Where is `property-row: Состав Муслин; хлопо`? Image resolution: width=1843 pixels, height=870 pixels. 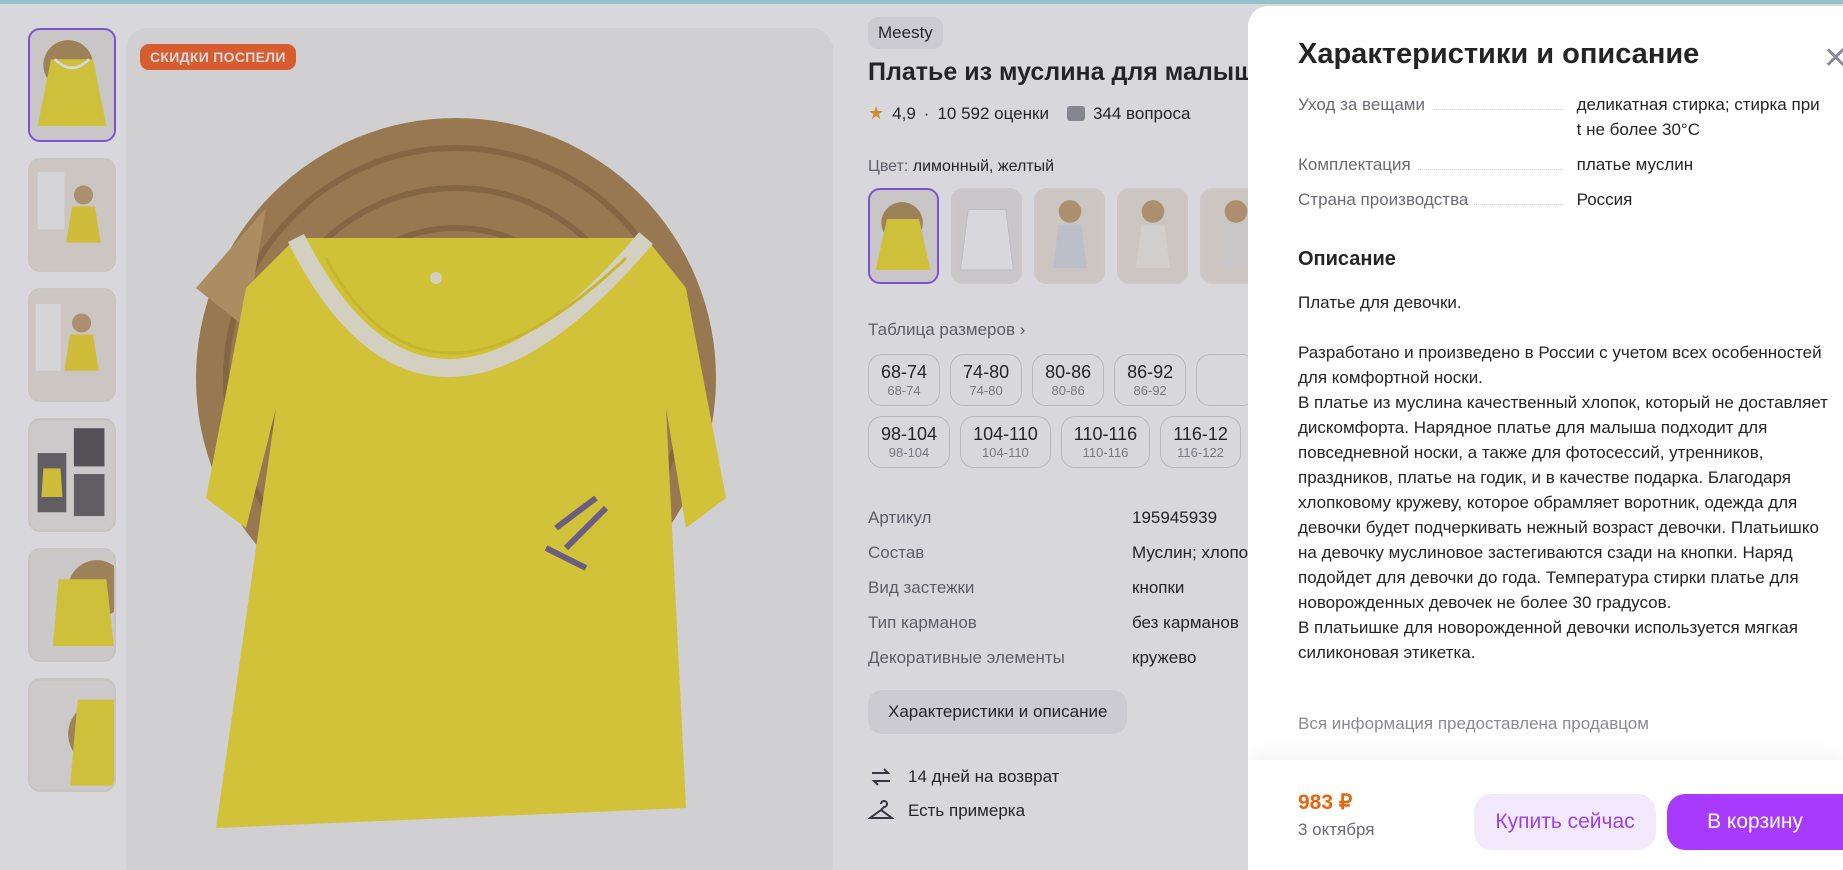
property-row: Состав Муслин; хлопо is located at coordinates (1083, 560).